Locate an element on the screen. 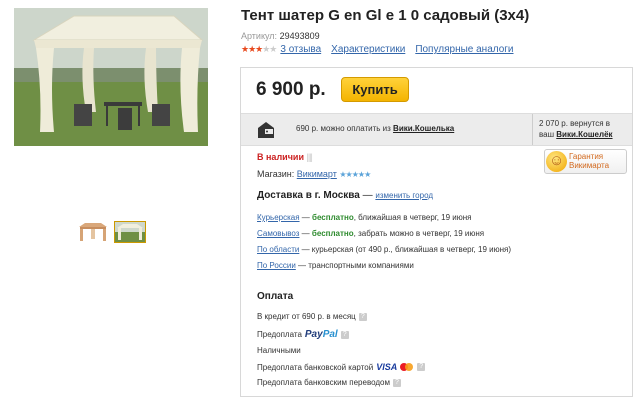 The image size is (644, 407). product-main-image is located at coordinates (111, 77).